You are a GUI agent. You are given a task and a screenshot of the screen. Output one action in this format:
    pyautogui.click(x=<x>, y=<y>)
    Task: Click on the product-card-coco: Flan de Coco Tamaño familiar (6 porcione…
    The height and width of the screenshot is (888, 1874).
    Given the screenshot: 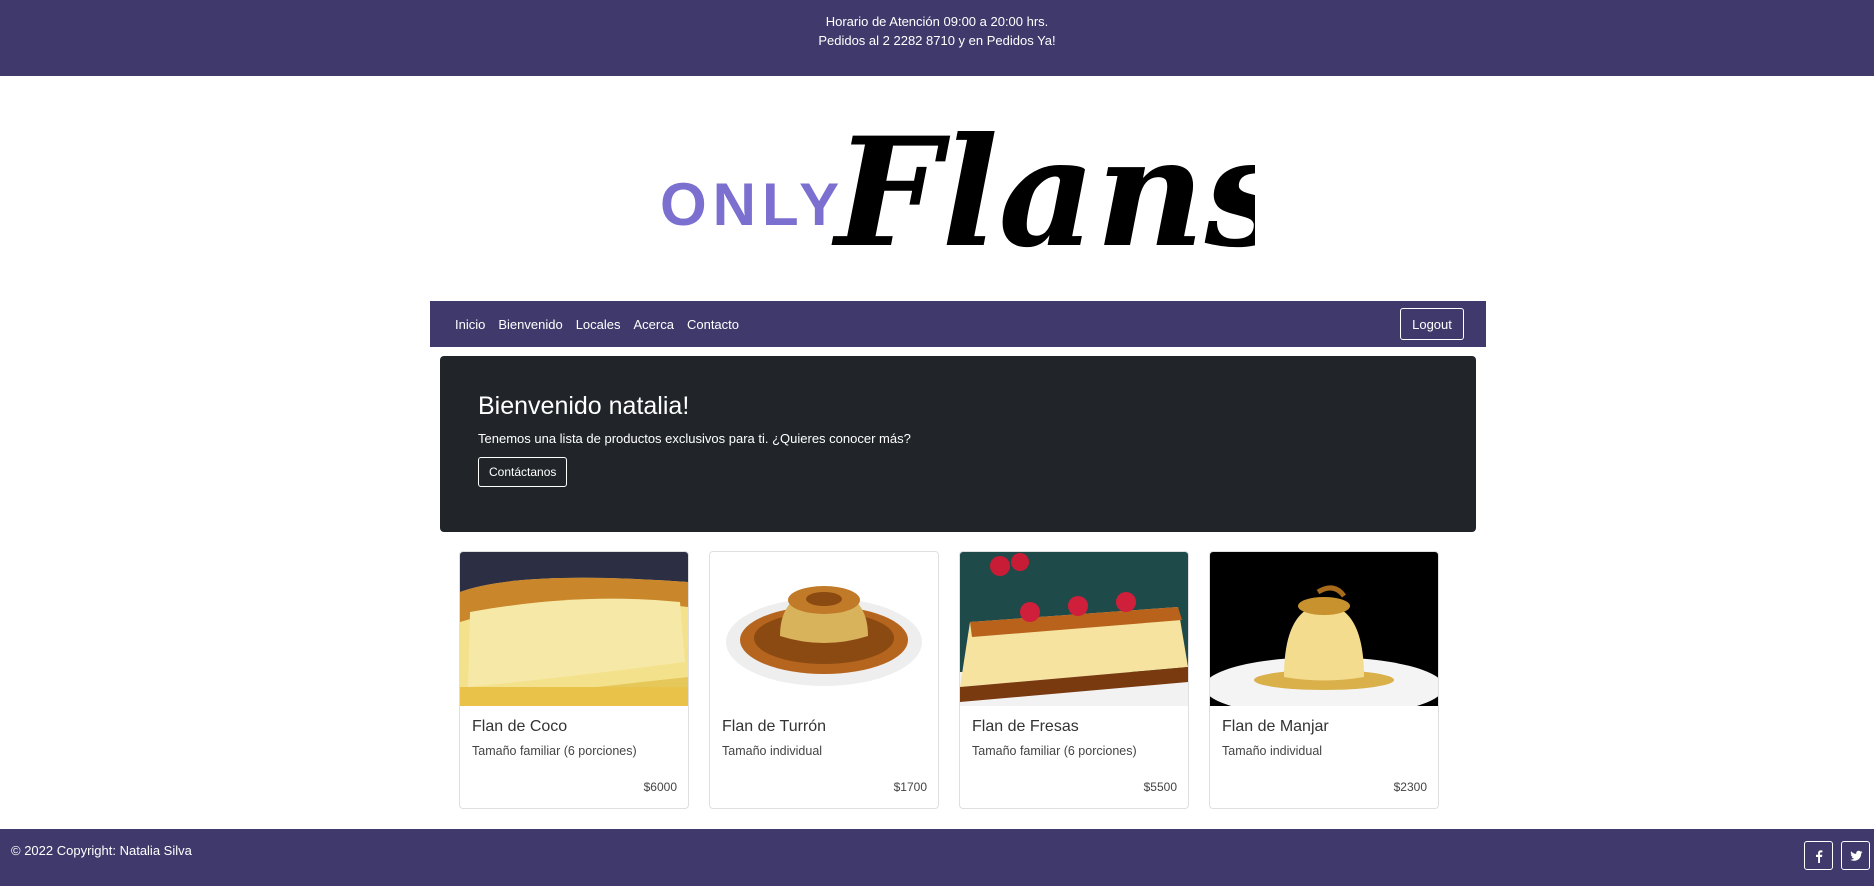 What is the action you would take?
    pyautogui.click(x=574, y=680)
    